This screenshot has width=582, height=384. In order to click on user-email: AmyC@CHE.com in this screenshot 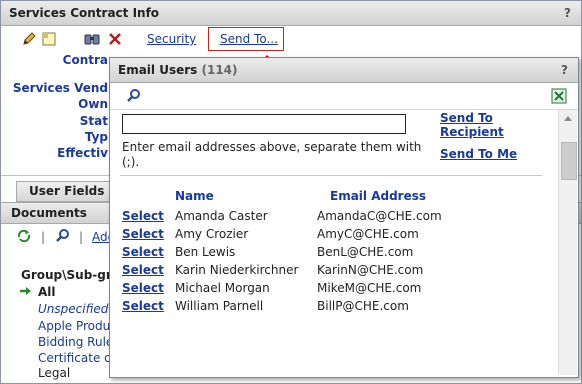, I will do `click(368, 234)`.